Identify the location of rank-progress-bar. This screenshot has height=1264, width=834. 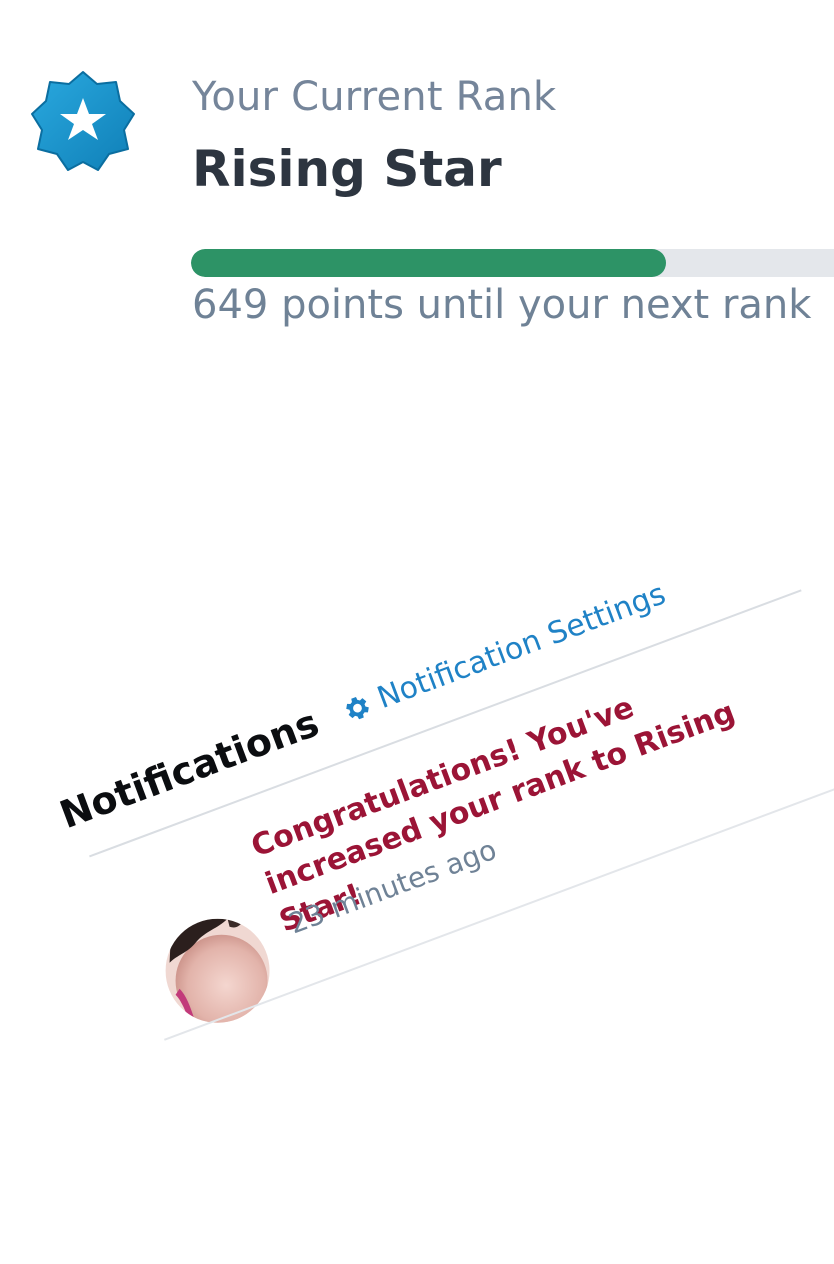
(512, 263).